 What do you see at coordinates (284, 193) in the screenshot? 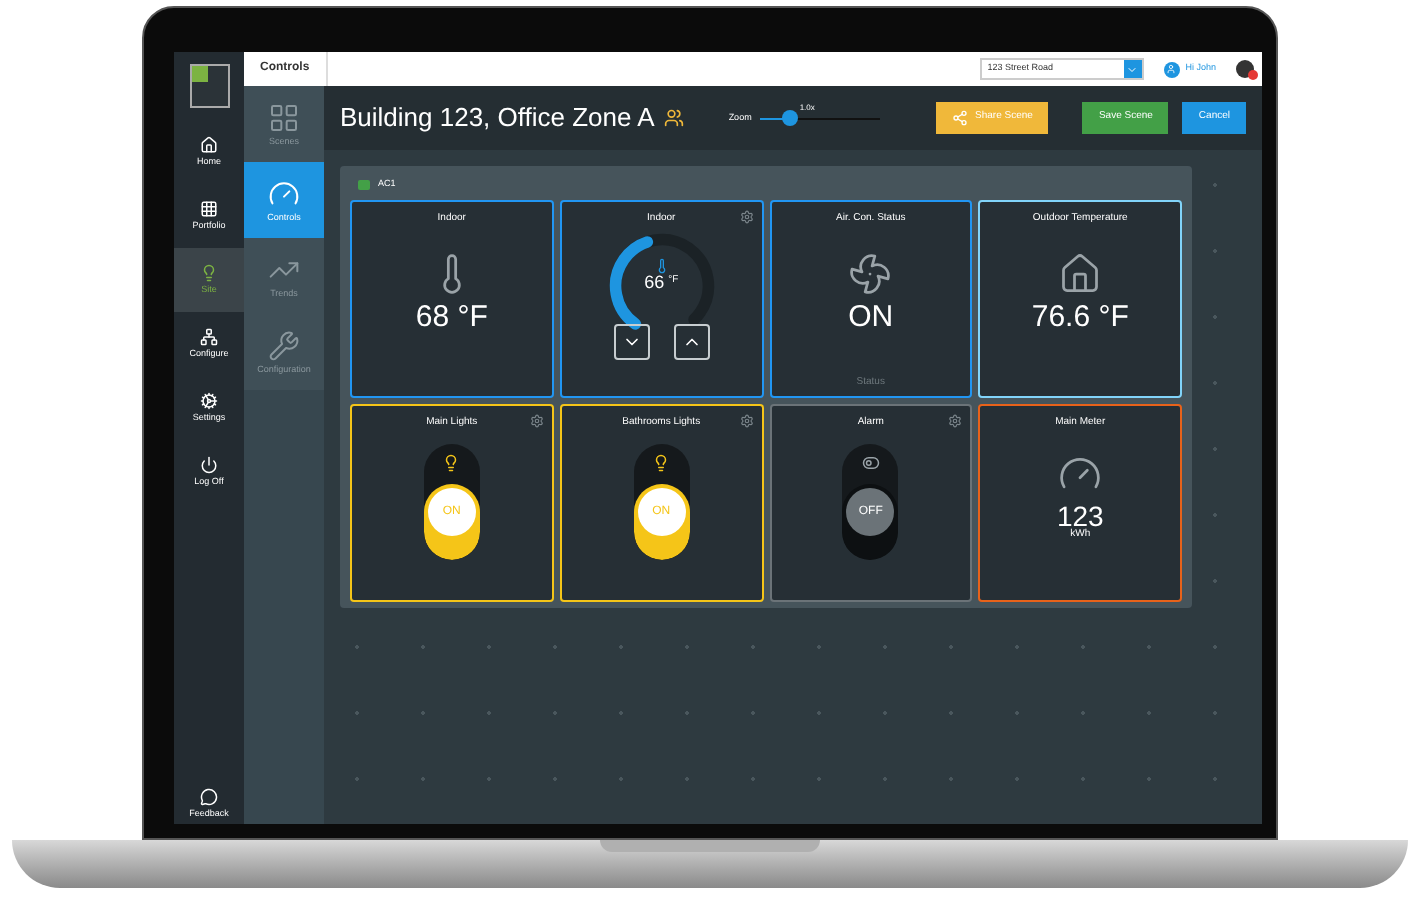
I see `gauge-icon` at bounding box center [284, 193].